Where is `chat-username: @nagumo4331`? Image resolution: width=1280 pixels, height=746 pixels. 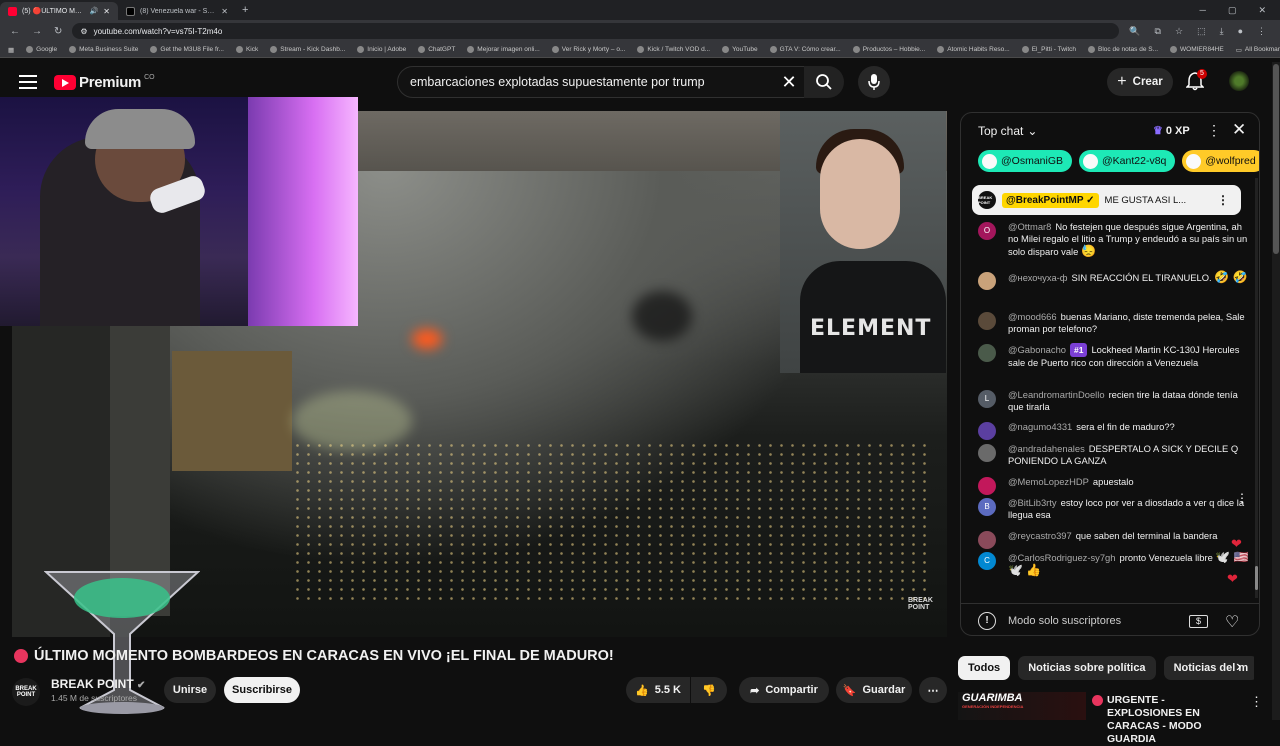
chat-username: @nagumo4331 is located at coordinates (1040, 426).